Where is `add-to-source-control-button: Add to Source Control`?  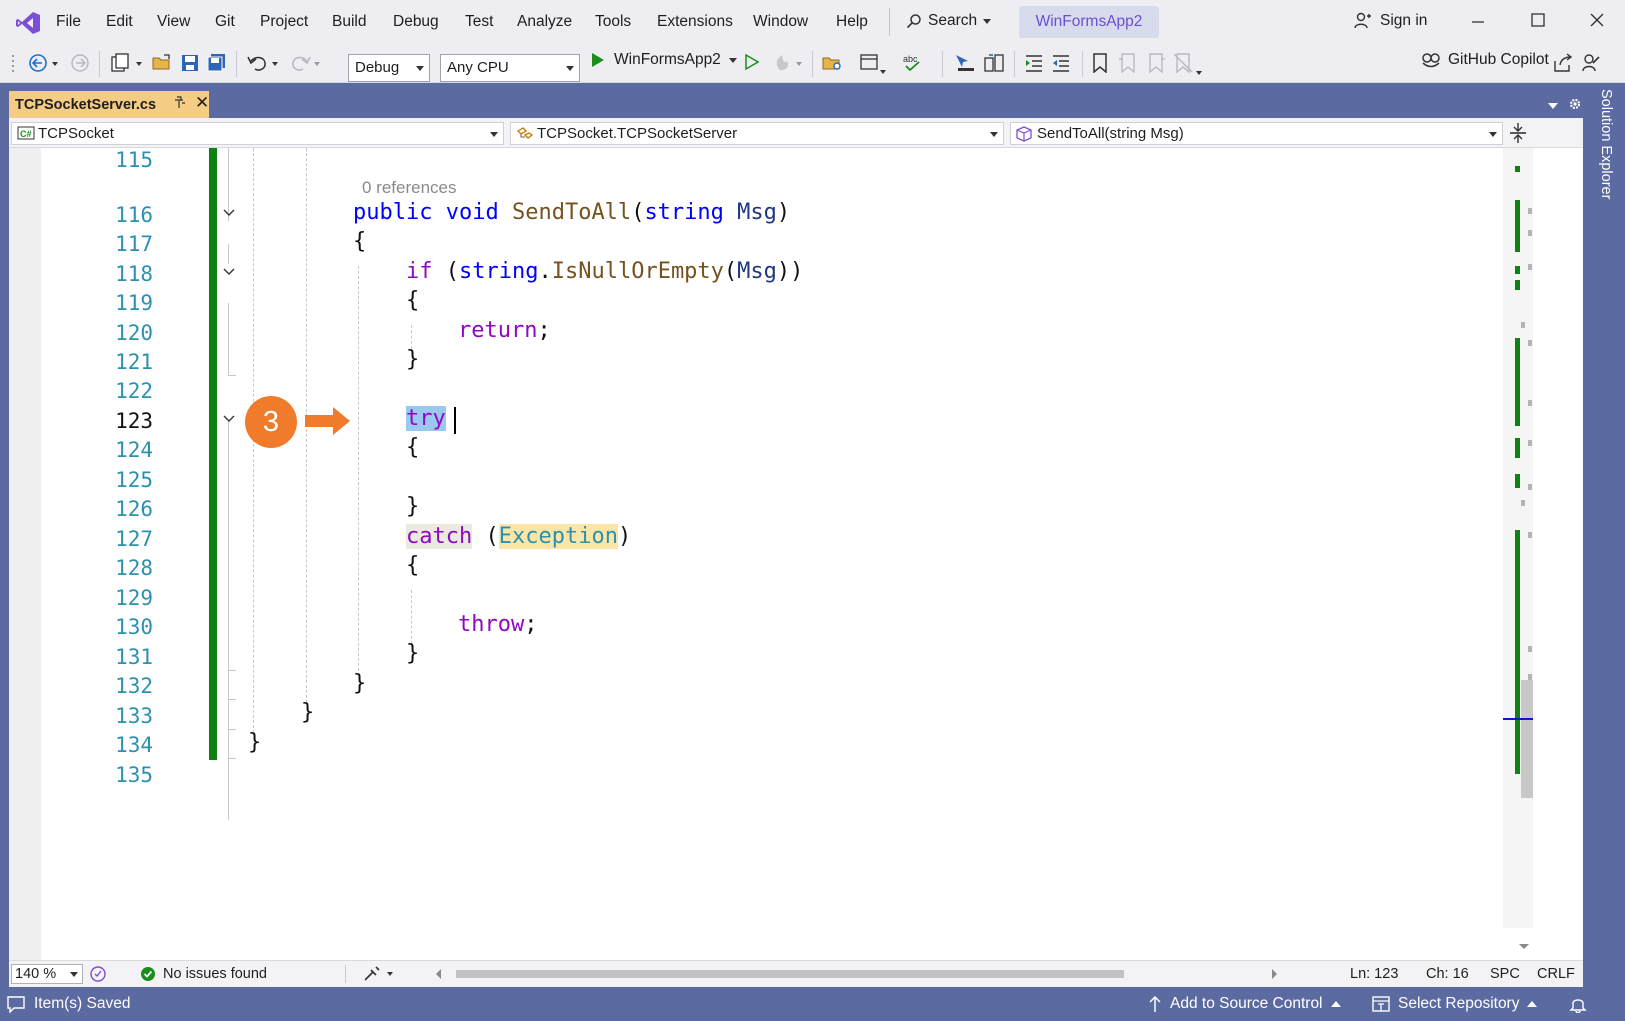
add-to-source-control-button: Add to Source Control is located at coordinates (1244, 1004).